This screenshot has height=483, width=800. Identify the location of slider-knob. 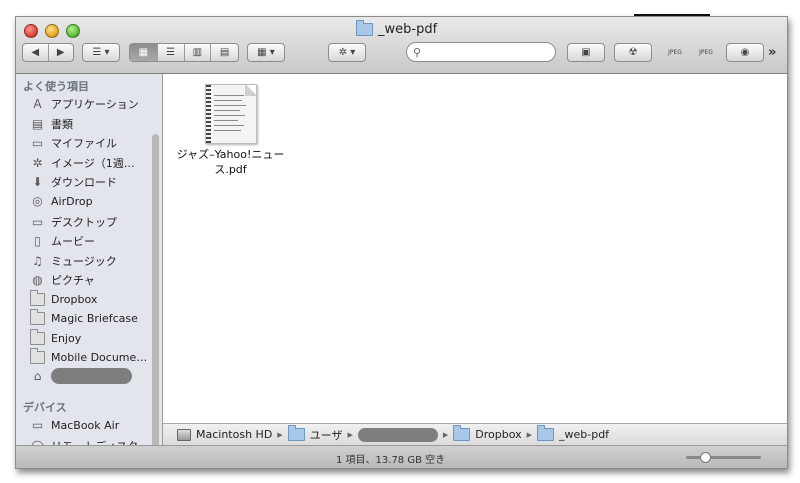
(705, 457).